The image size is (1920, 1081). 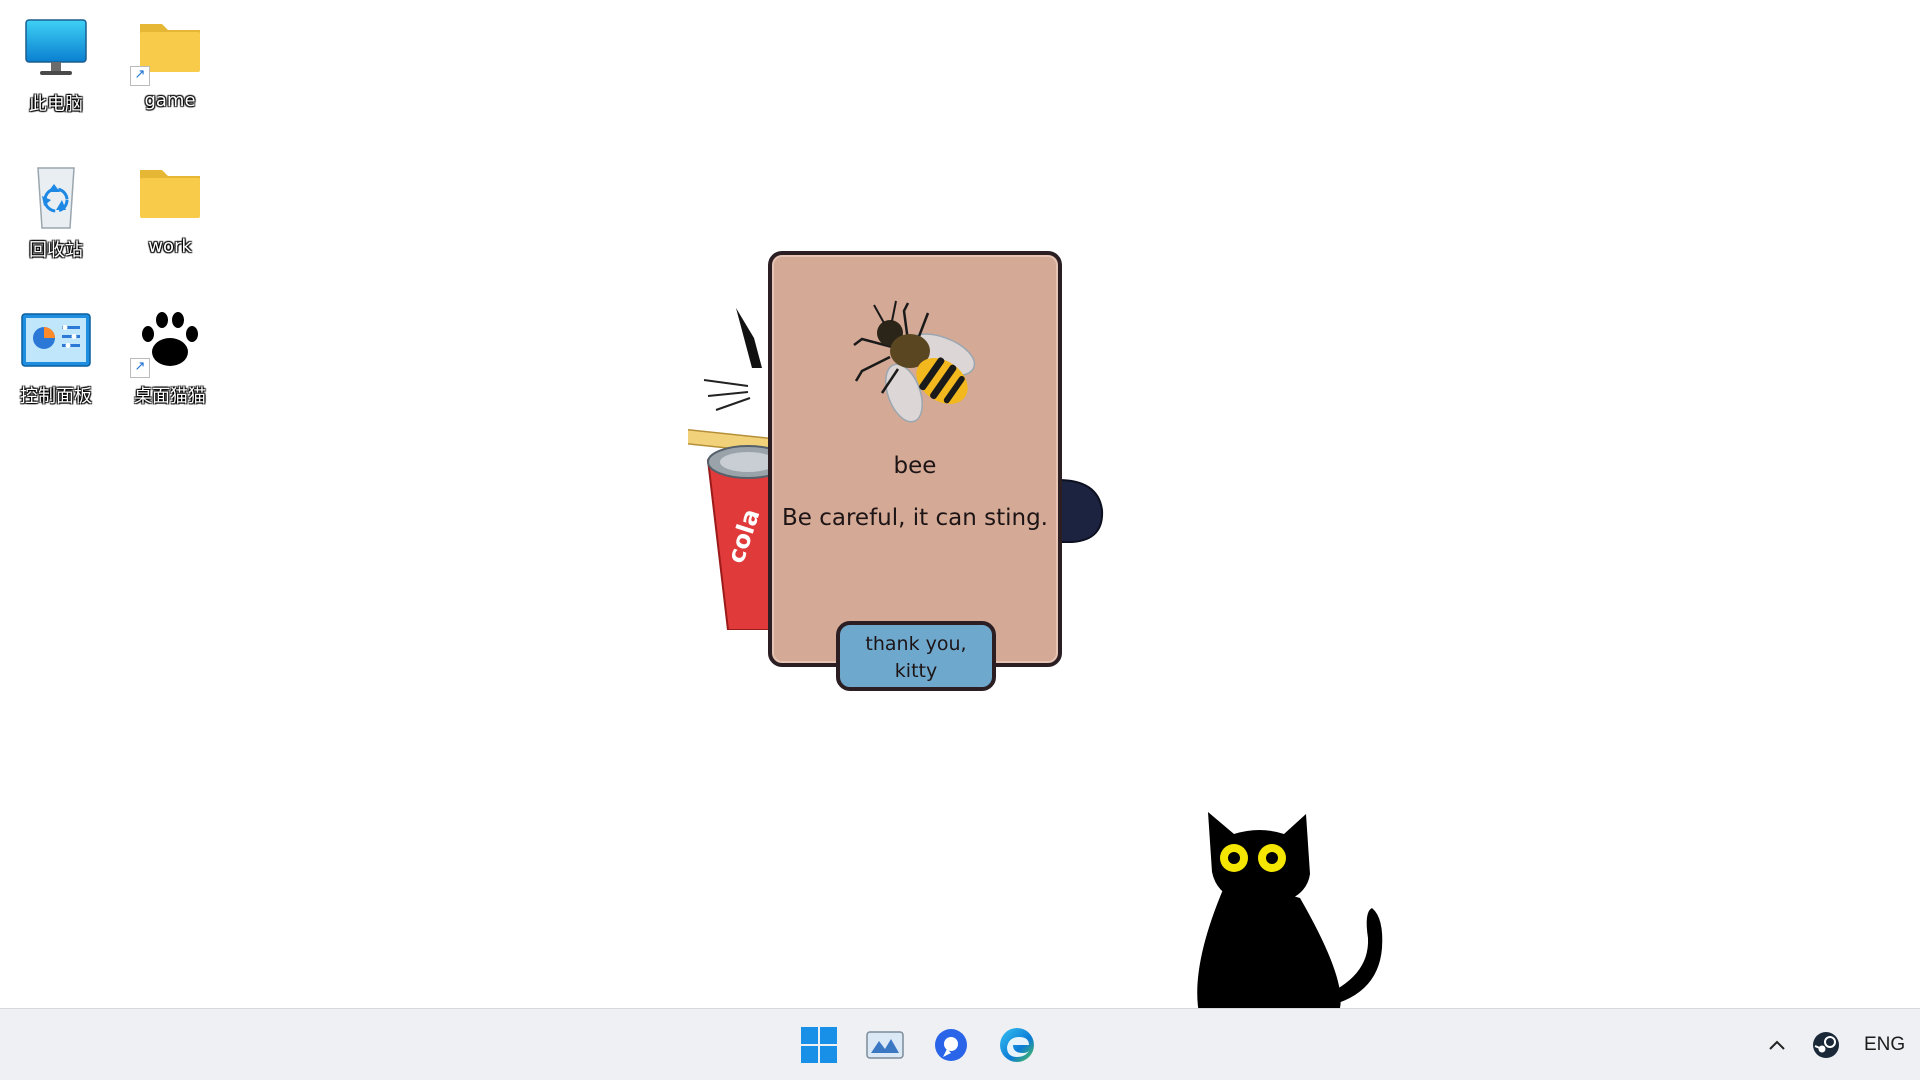 What do you see at coordinates (951, 1045) in the screenshot?
I see `chat-icon` at bounding box center [951, 1045].